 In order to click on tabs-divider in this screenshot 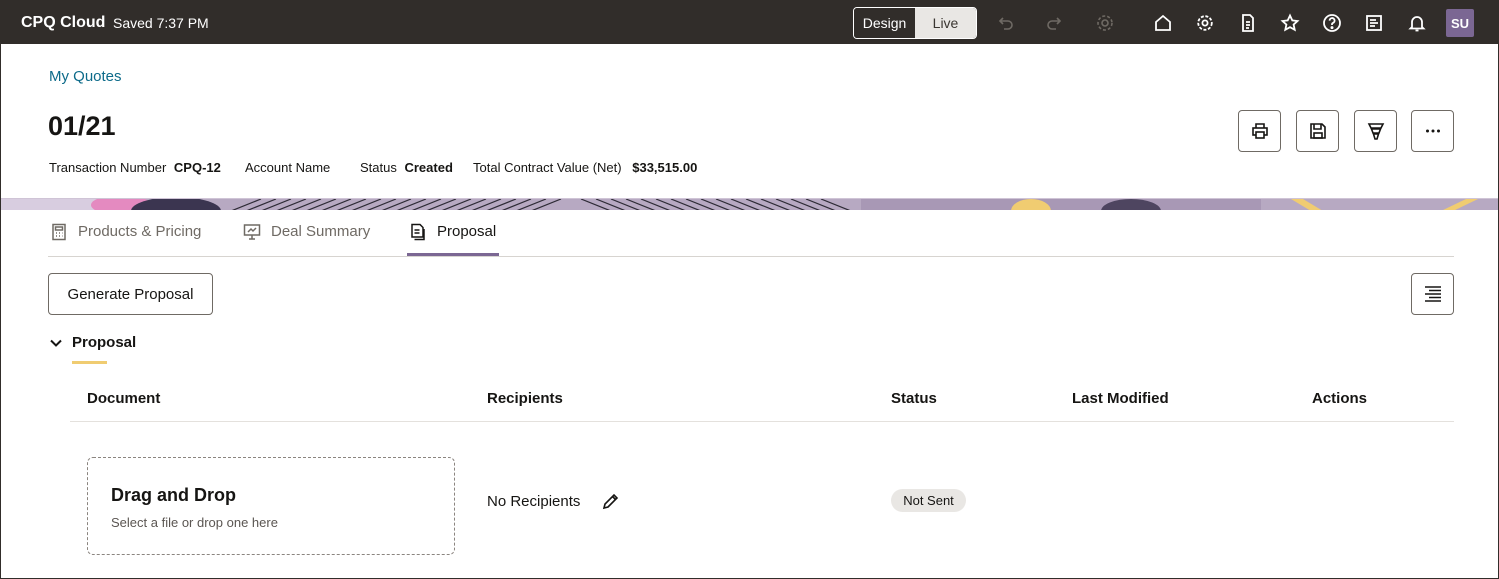, I will do `click(751, 256)`.